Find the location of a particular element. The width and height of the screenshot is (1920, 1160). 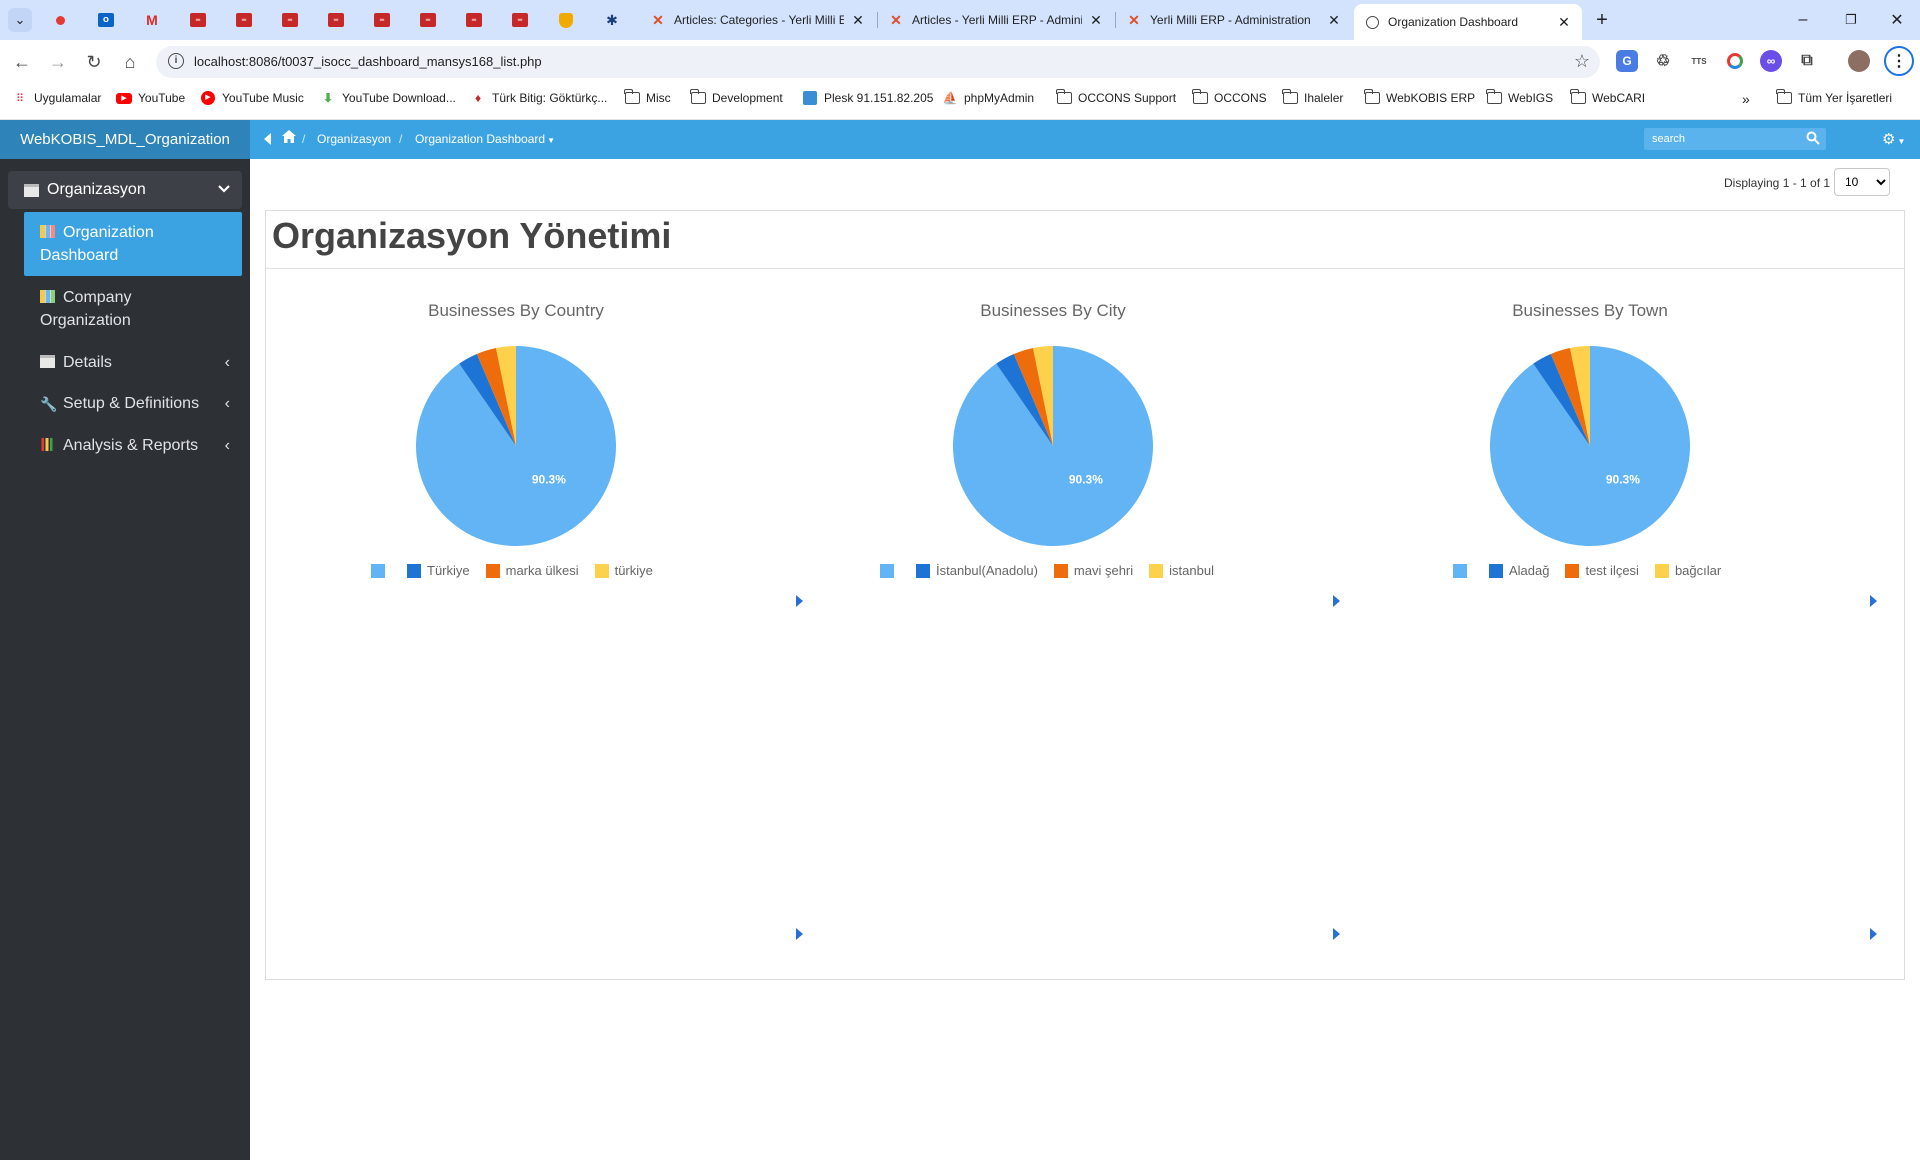

chart-title-city: Businesses By City is located at coordinates (1053, 310).